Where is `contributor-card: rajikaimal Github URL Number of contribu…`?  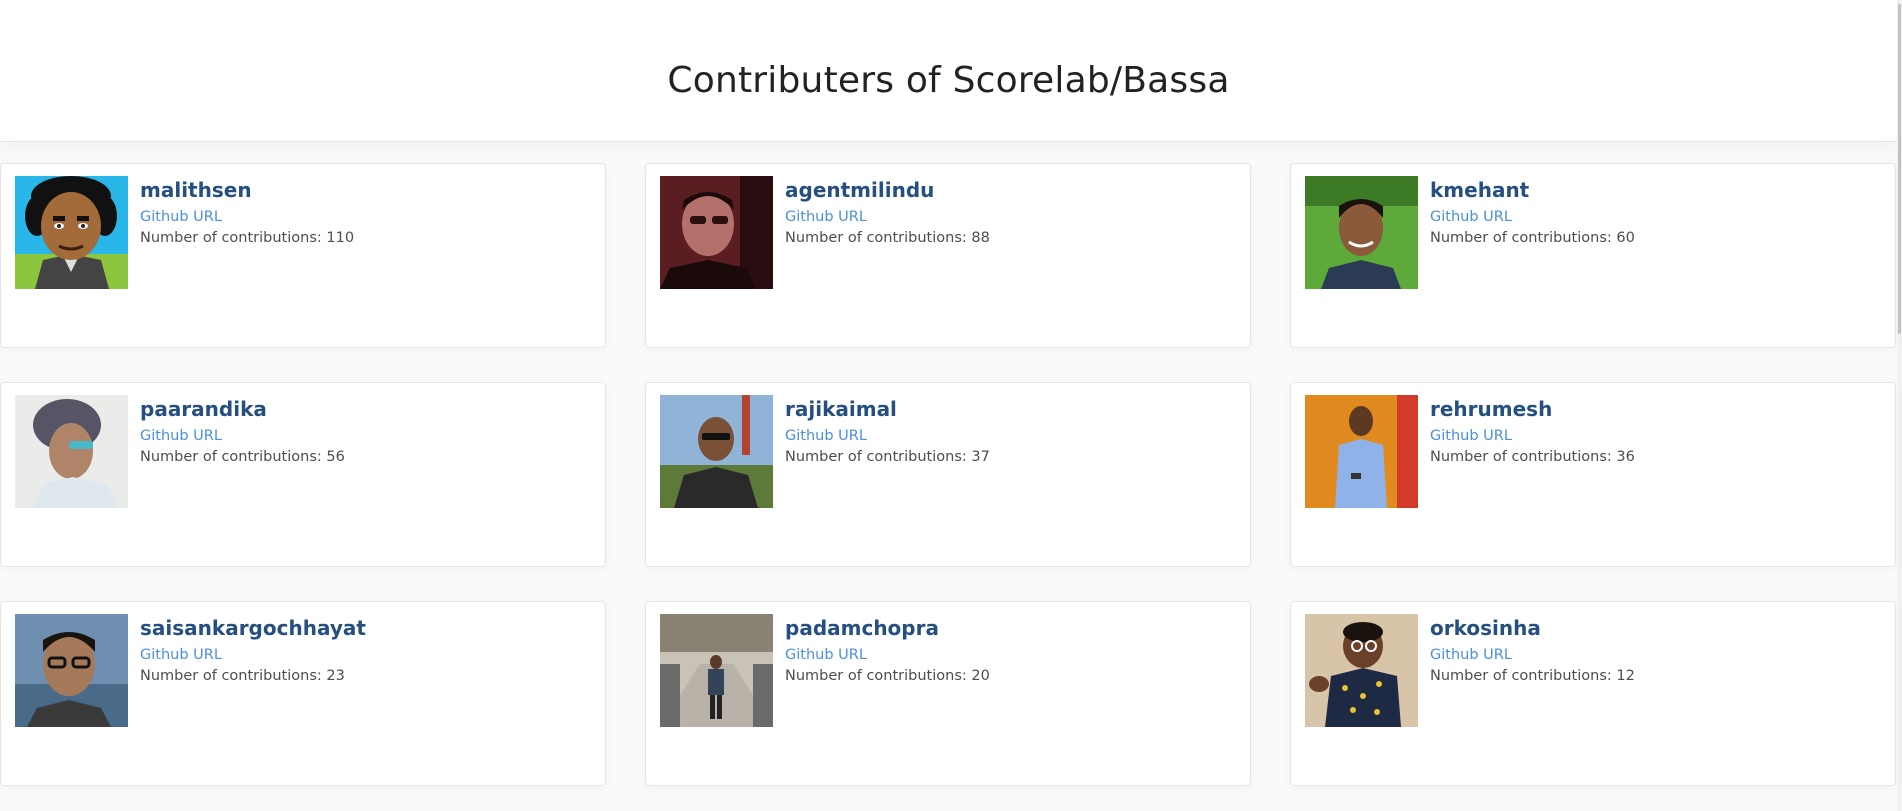
contributor-card: rajikaimal Github URL Number of contribu… is located at coordinates (948, 474).